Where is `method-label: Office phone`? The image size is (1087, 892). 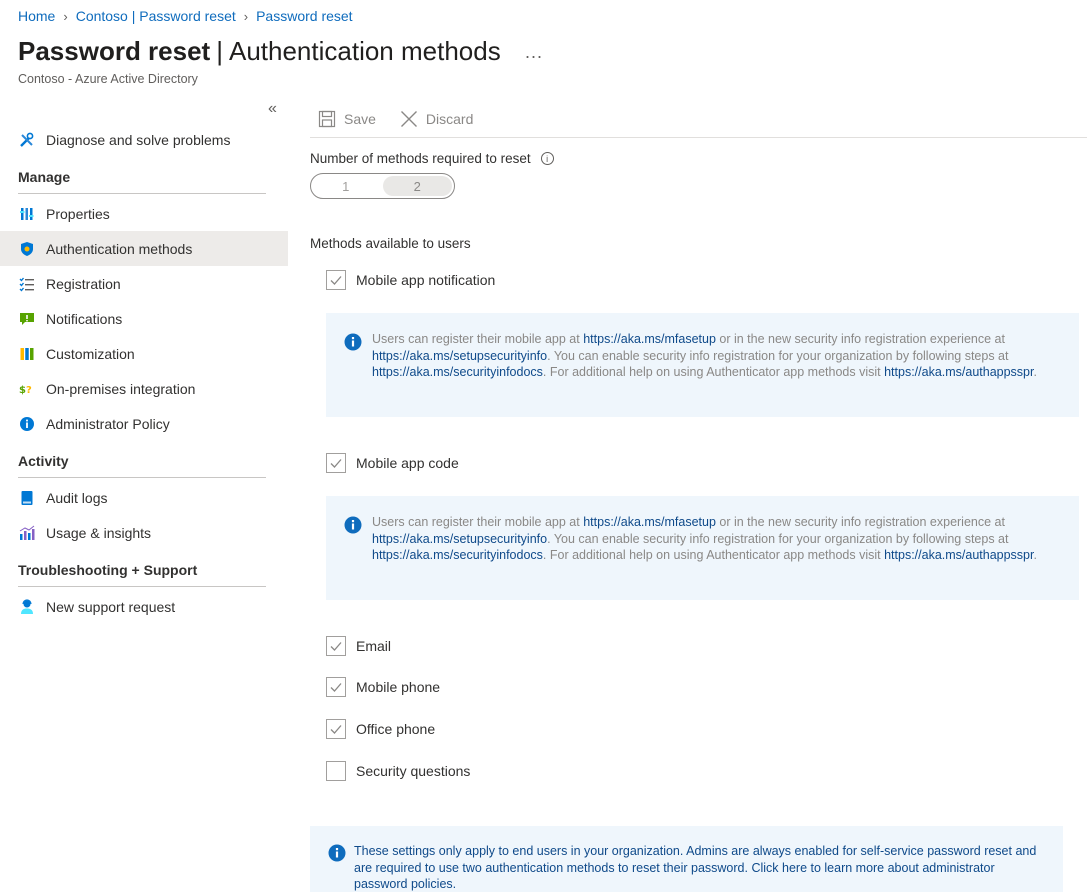 method-label: Office phone is located at coordinates (396, 729).